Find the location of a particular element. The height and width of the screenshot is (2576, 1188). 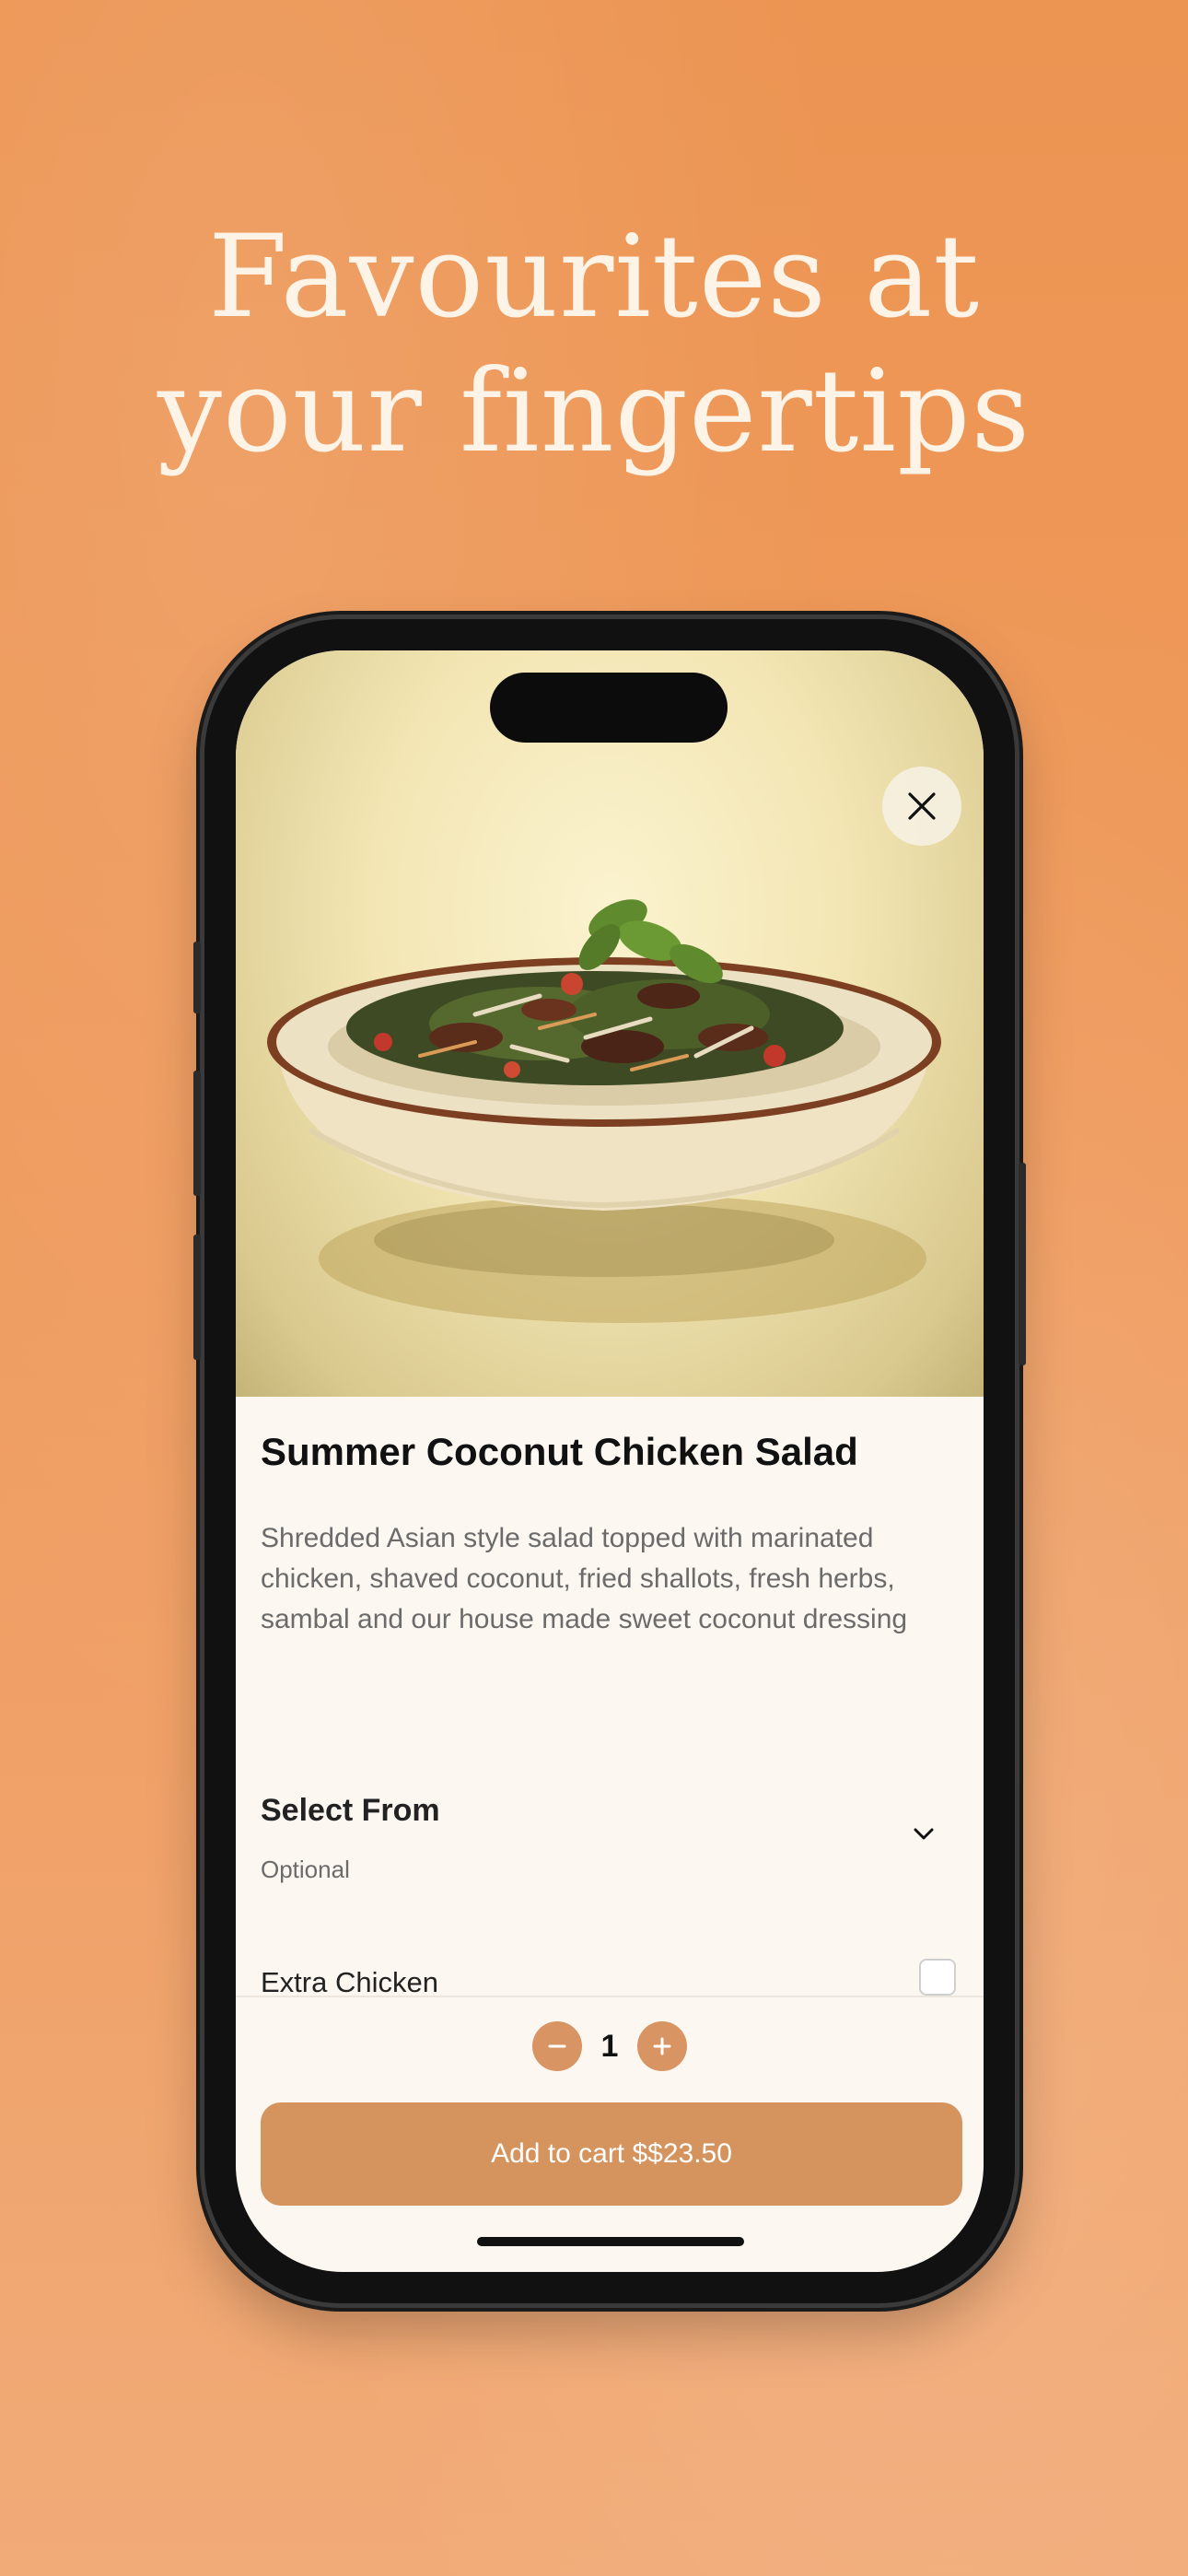

dynamic-island is located at coordinates (609, 708).